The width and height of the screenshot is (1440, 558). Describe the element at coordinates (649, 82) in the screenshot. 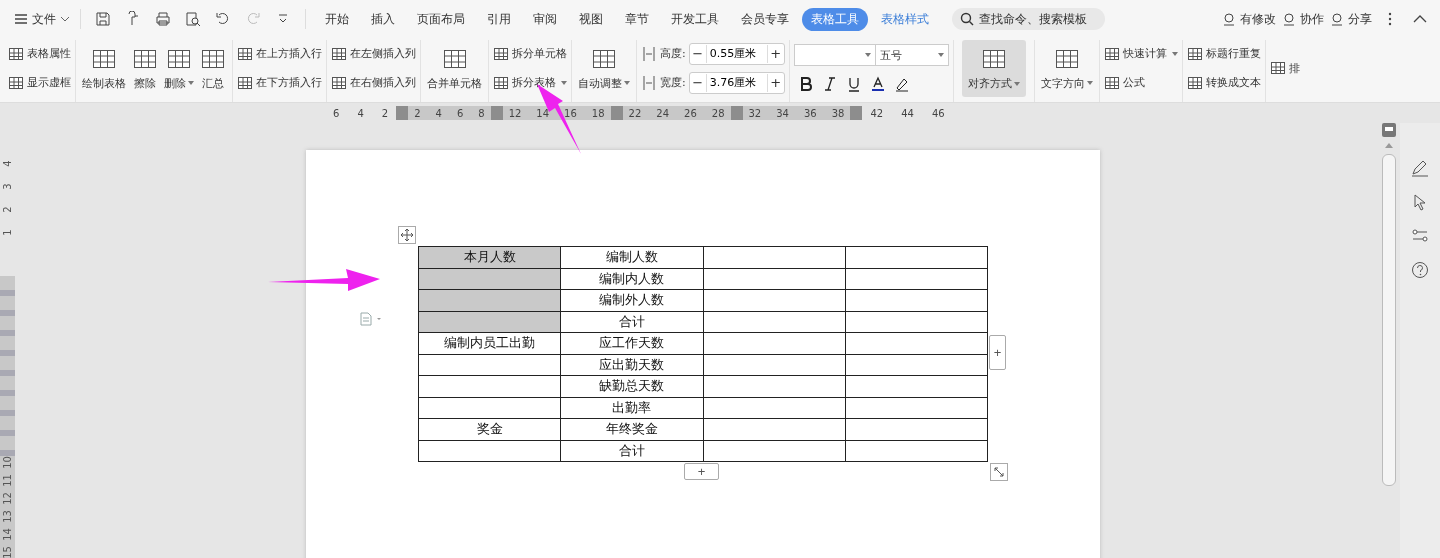

I see `resize-icon` at that location.